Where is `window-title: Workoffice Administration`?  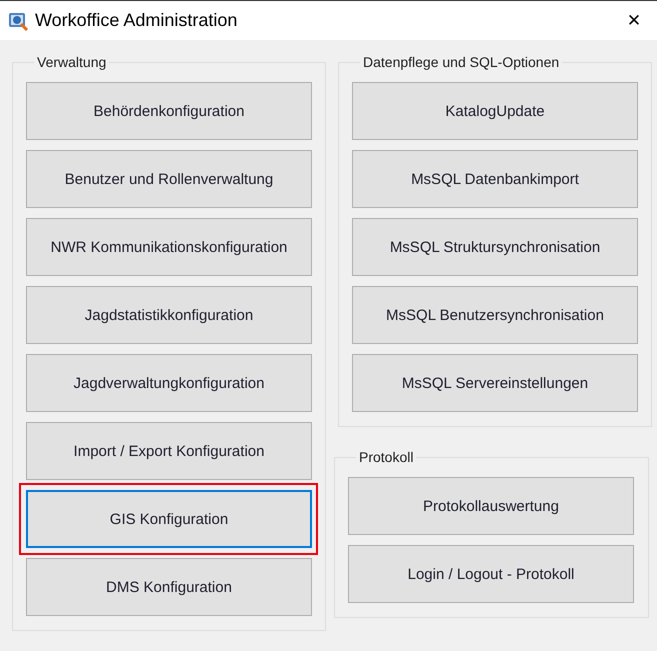
window-title: Workoffice Administration is located at coordinates (136, 20).